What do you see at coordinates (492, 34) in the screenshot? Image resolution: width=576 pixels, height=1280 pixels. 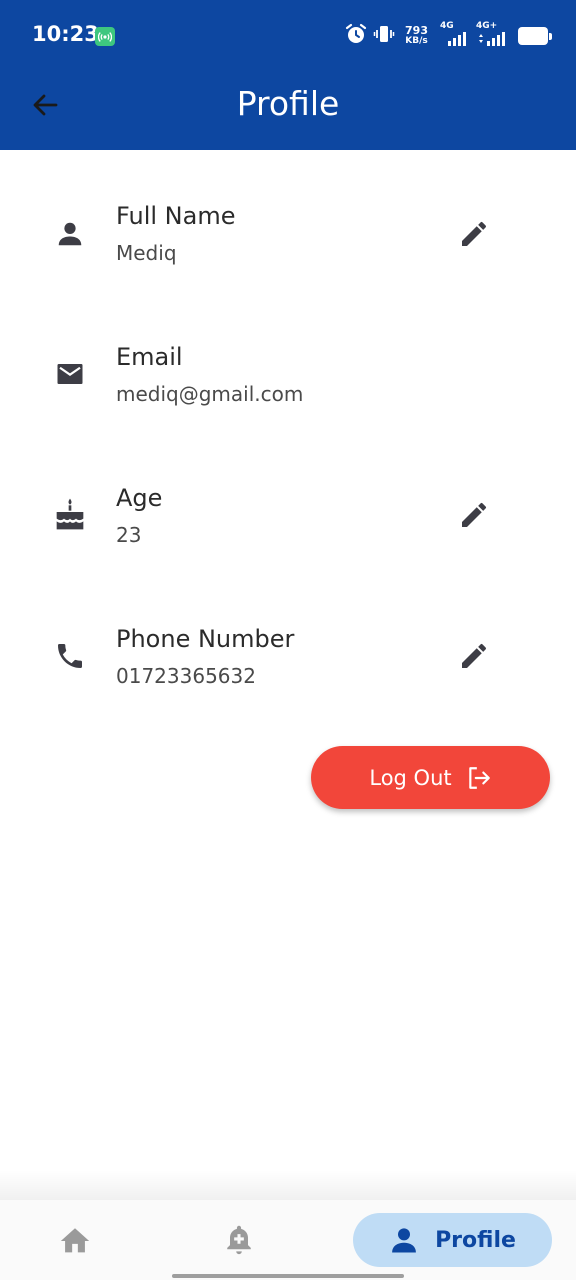 I see `sim2-signal: 4G+` at bounding box center [492, 34].